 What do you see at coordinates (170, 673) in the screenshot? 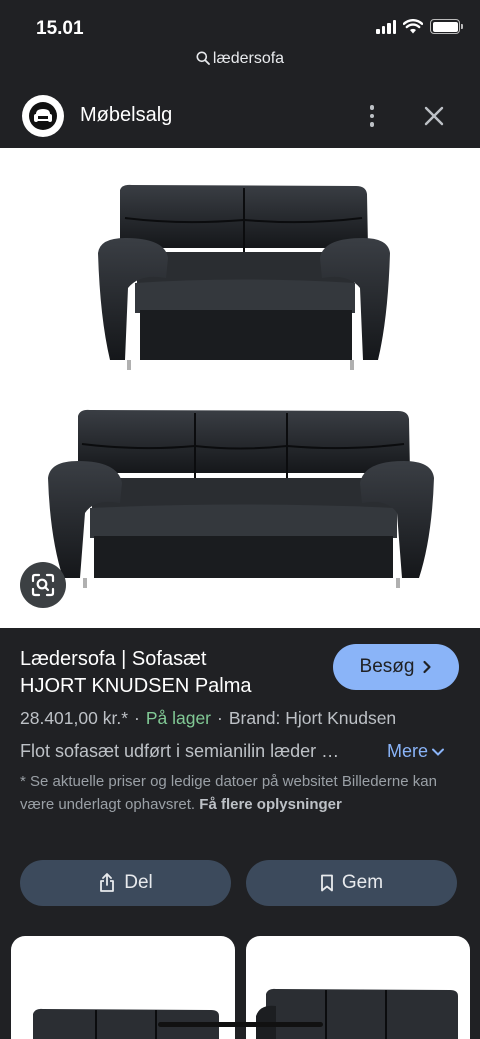
I see `product-title: Lædersofa | Sofasæt HJORT KNUDSEN Palma` at bounding box center [170, 673].